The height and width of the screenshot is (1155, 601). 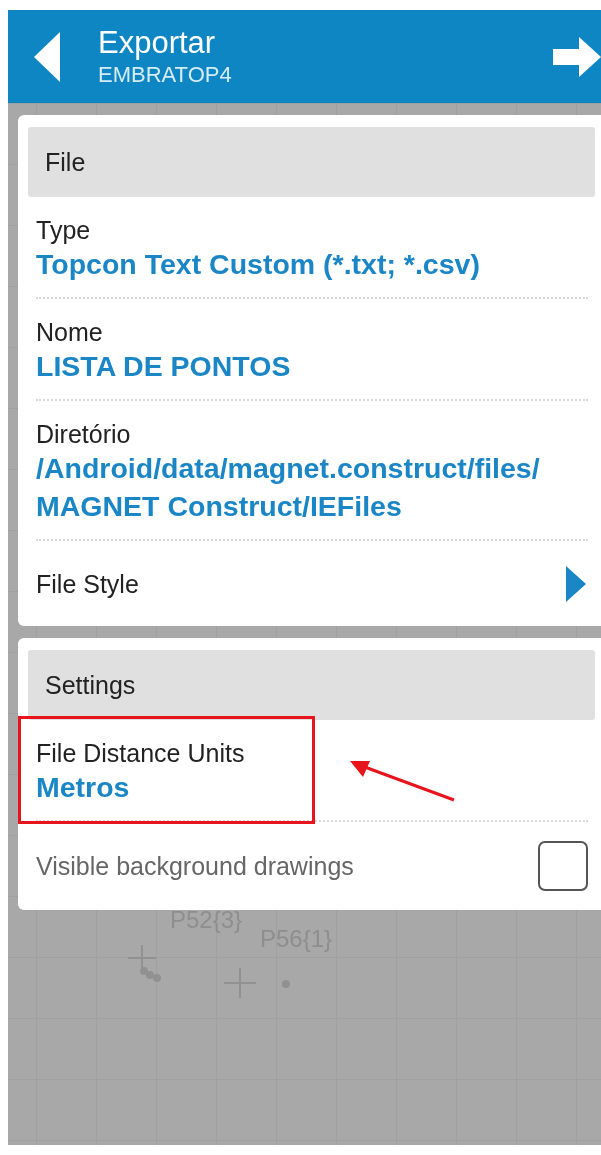 I want to click on section-header: File, so click(x=311, y=162).